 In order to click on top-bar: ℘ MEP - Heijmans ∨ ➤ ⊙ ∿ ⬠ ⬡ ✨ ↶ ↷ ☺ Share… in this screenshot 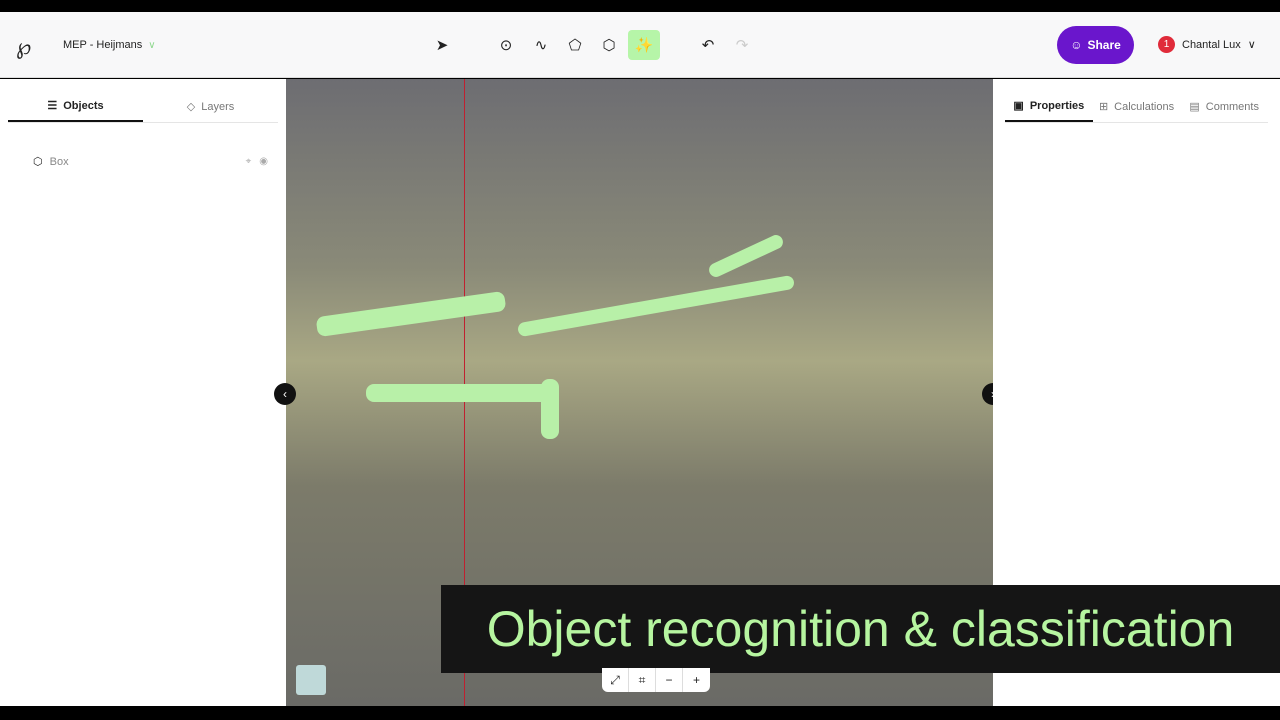, I will do `click(640, 45)`.